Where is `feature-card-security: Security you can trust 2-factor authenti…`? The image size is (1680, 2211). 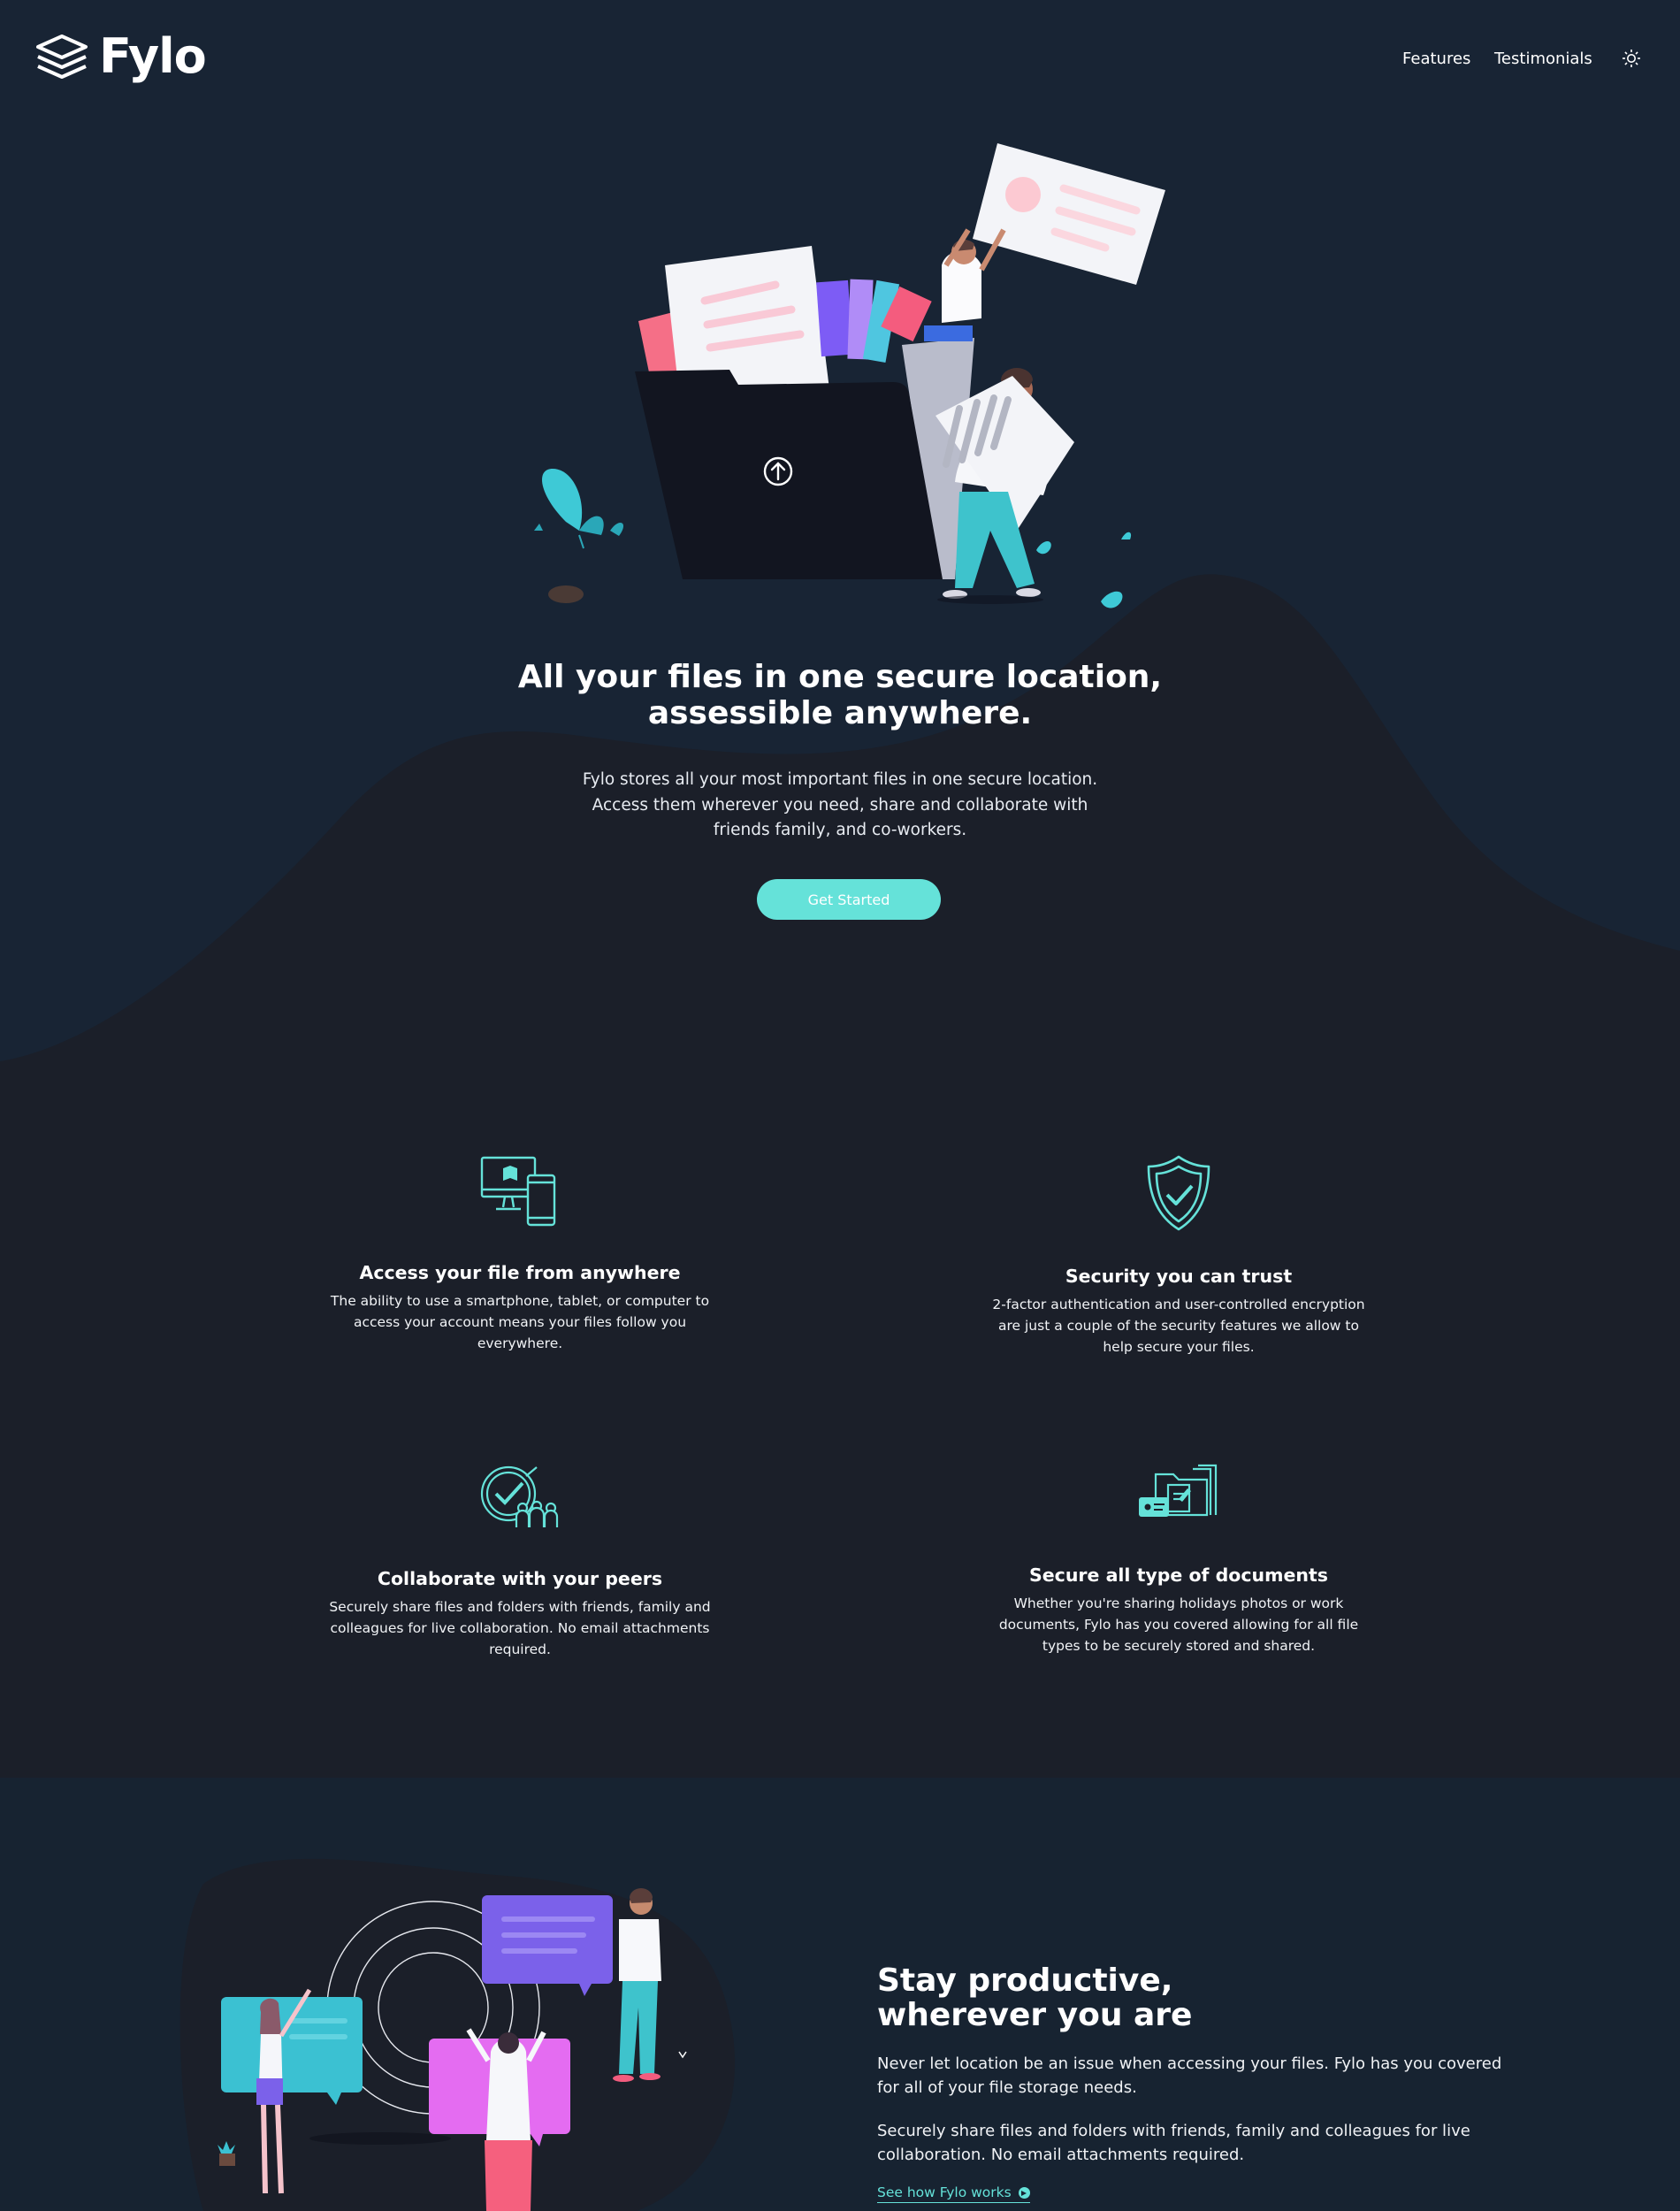 feature-card-security: Security you can trust 2-factor authenti… is located at coordinates (1178, 1256).